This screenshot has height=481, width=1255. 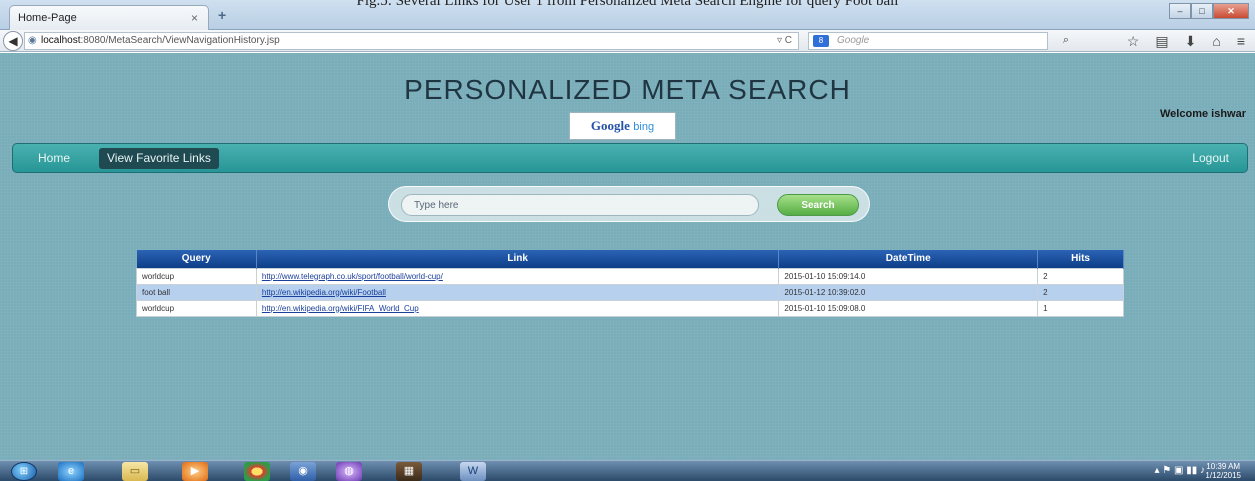 I want to click on bookmark-star-icon: ☆, so click(x=1133, y=41).